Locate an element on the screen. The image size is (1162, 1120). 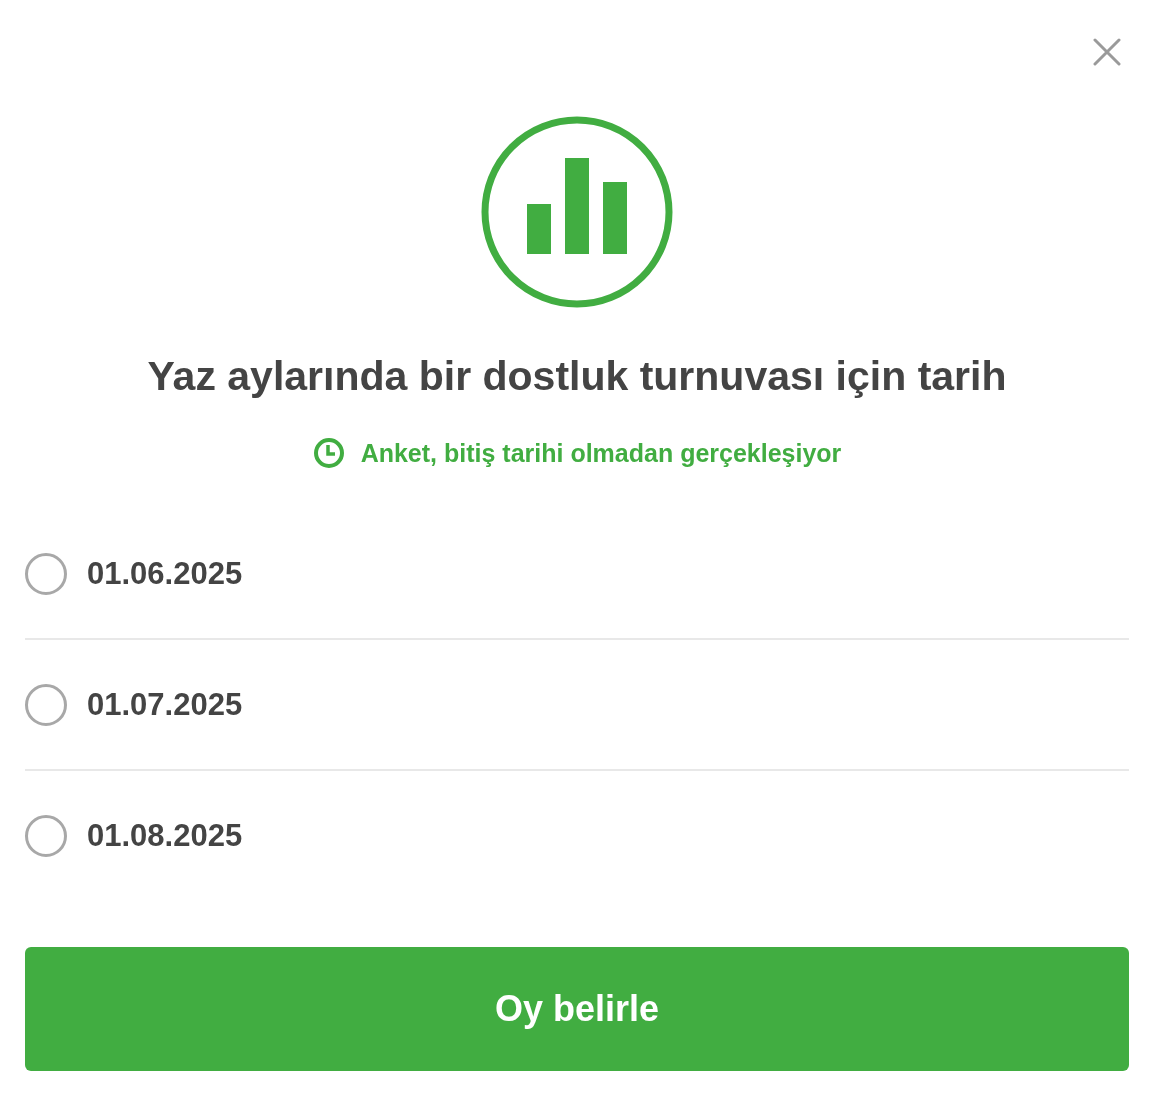
option-label: 01.08.2025 is located at coordinates (165, 835).